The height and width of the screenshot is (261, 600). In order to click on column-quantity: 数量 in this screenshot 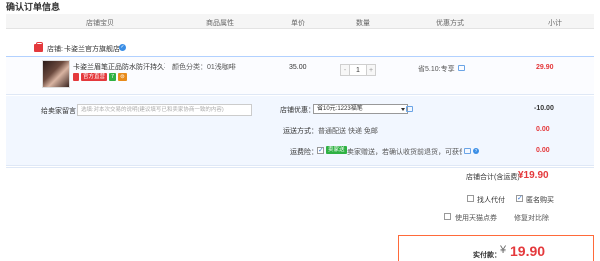, I will do `click(363, 23)`.